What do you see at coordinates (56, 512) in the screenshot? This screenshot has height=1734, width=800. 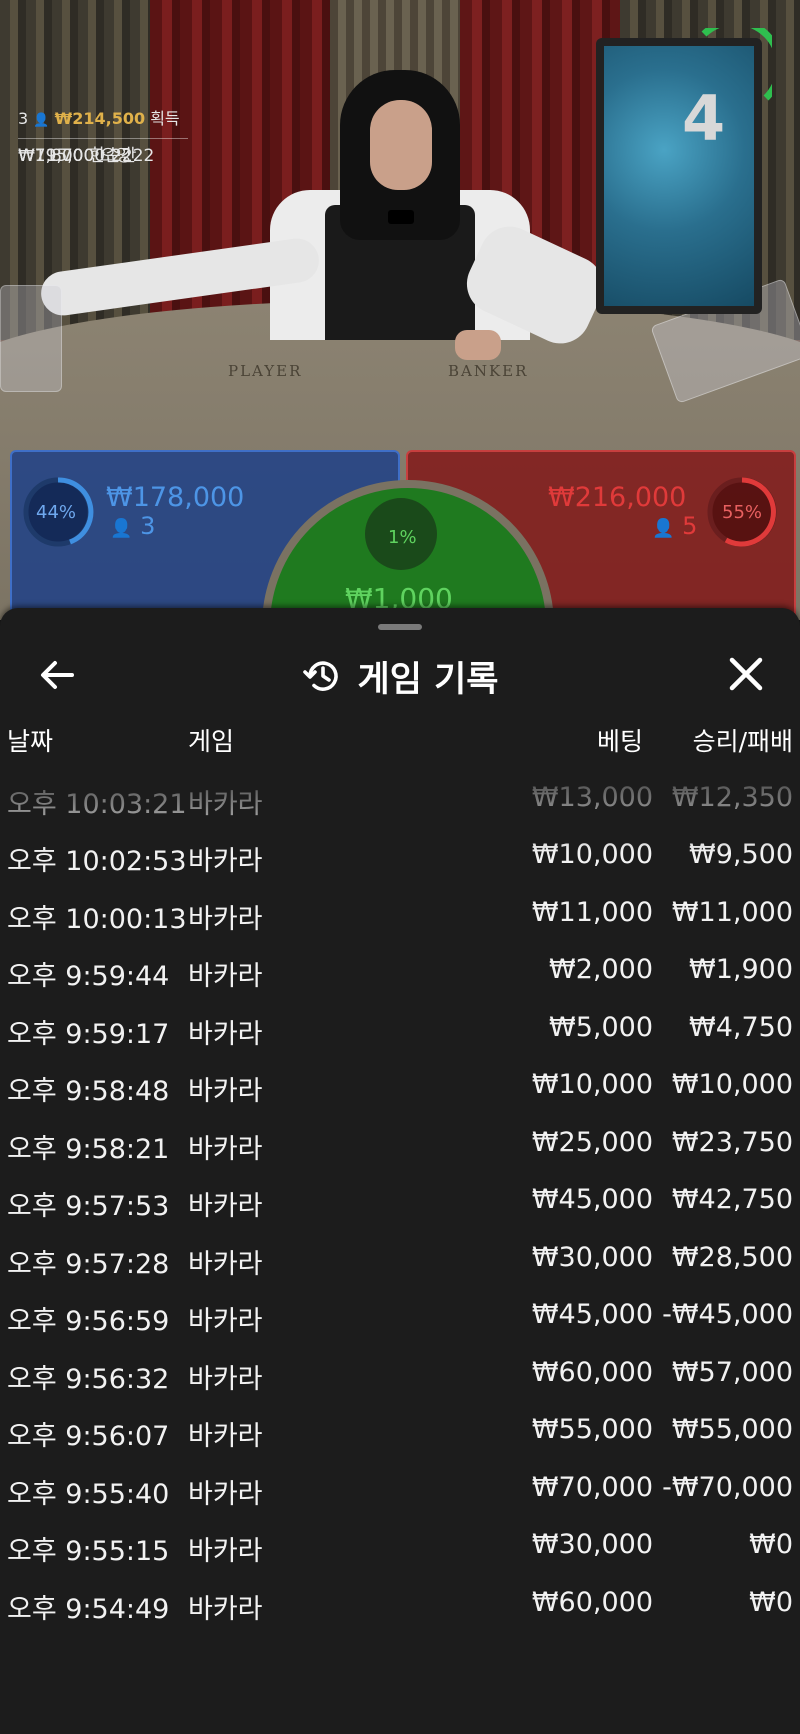 I see `player-percent: 44%` at bounding box center [56, 512].